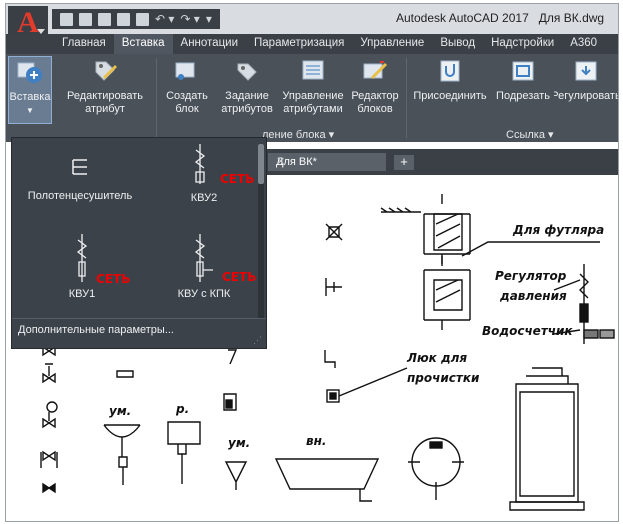 Image resolution: width=623 pixels, height=524 pixels. What do you see at coordinates (261, 231) in the screenshot?
I see `gallery-scrollbar` at bounding box center [261, 231].